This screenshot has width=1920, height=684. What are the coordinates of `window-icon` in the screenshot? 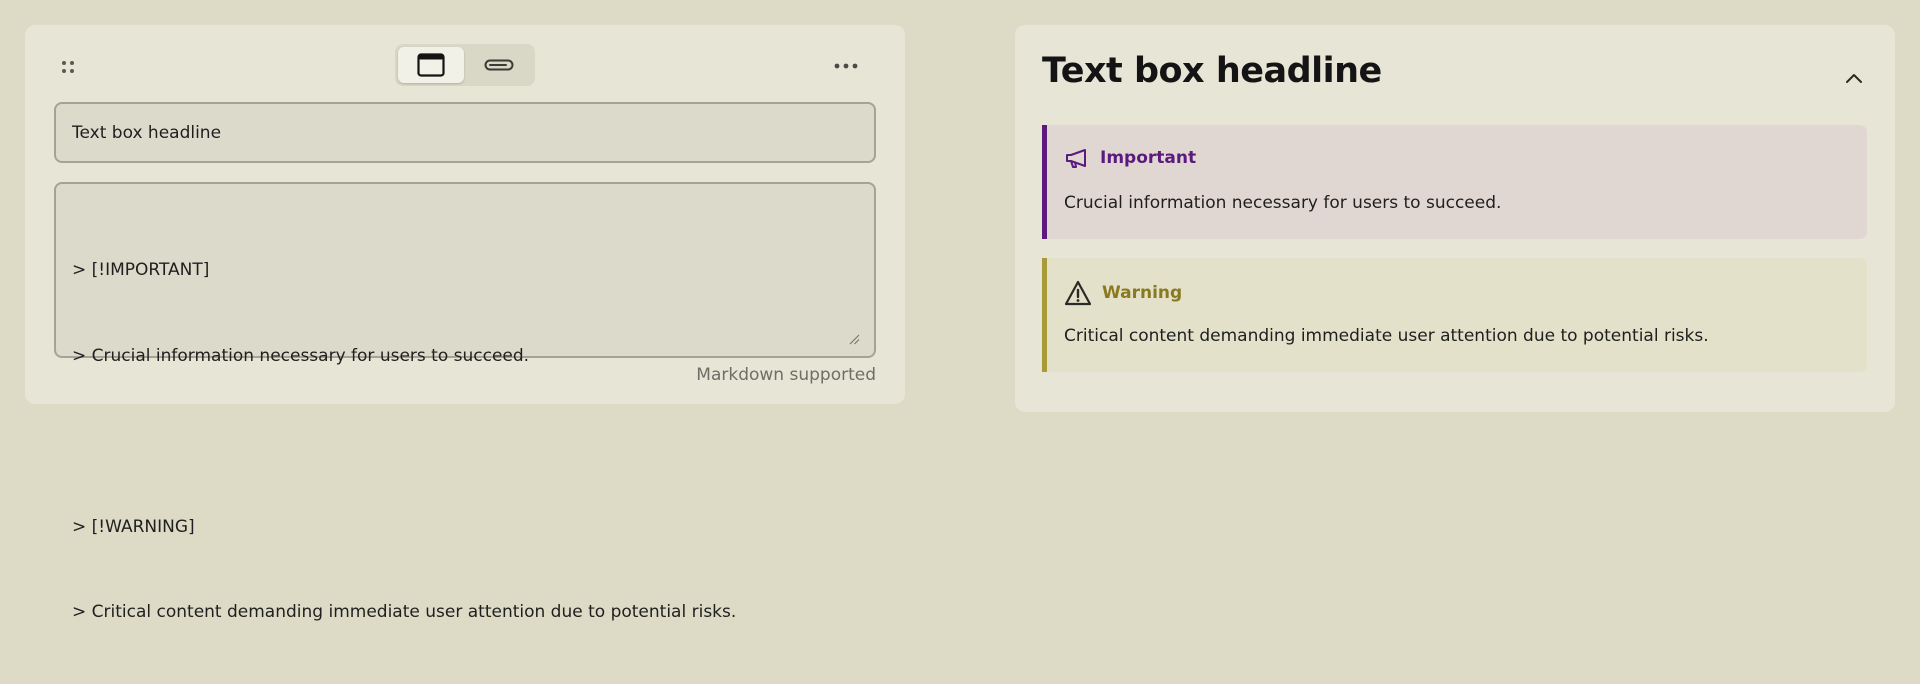 It's located at (431, 65).